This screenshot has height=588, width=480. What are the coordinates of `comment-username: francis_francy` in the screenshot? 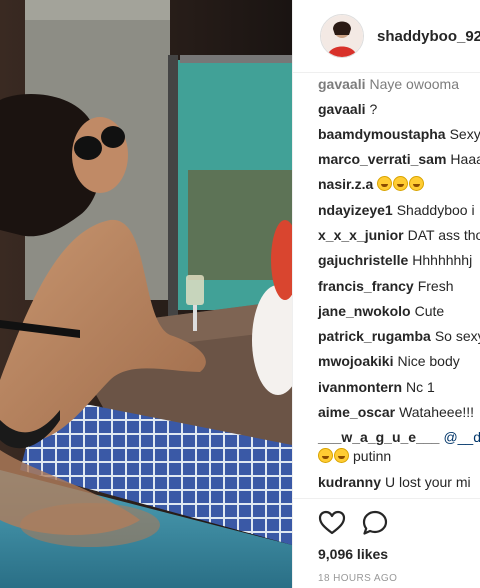 It's located at (366, 286).